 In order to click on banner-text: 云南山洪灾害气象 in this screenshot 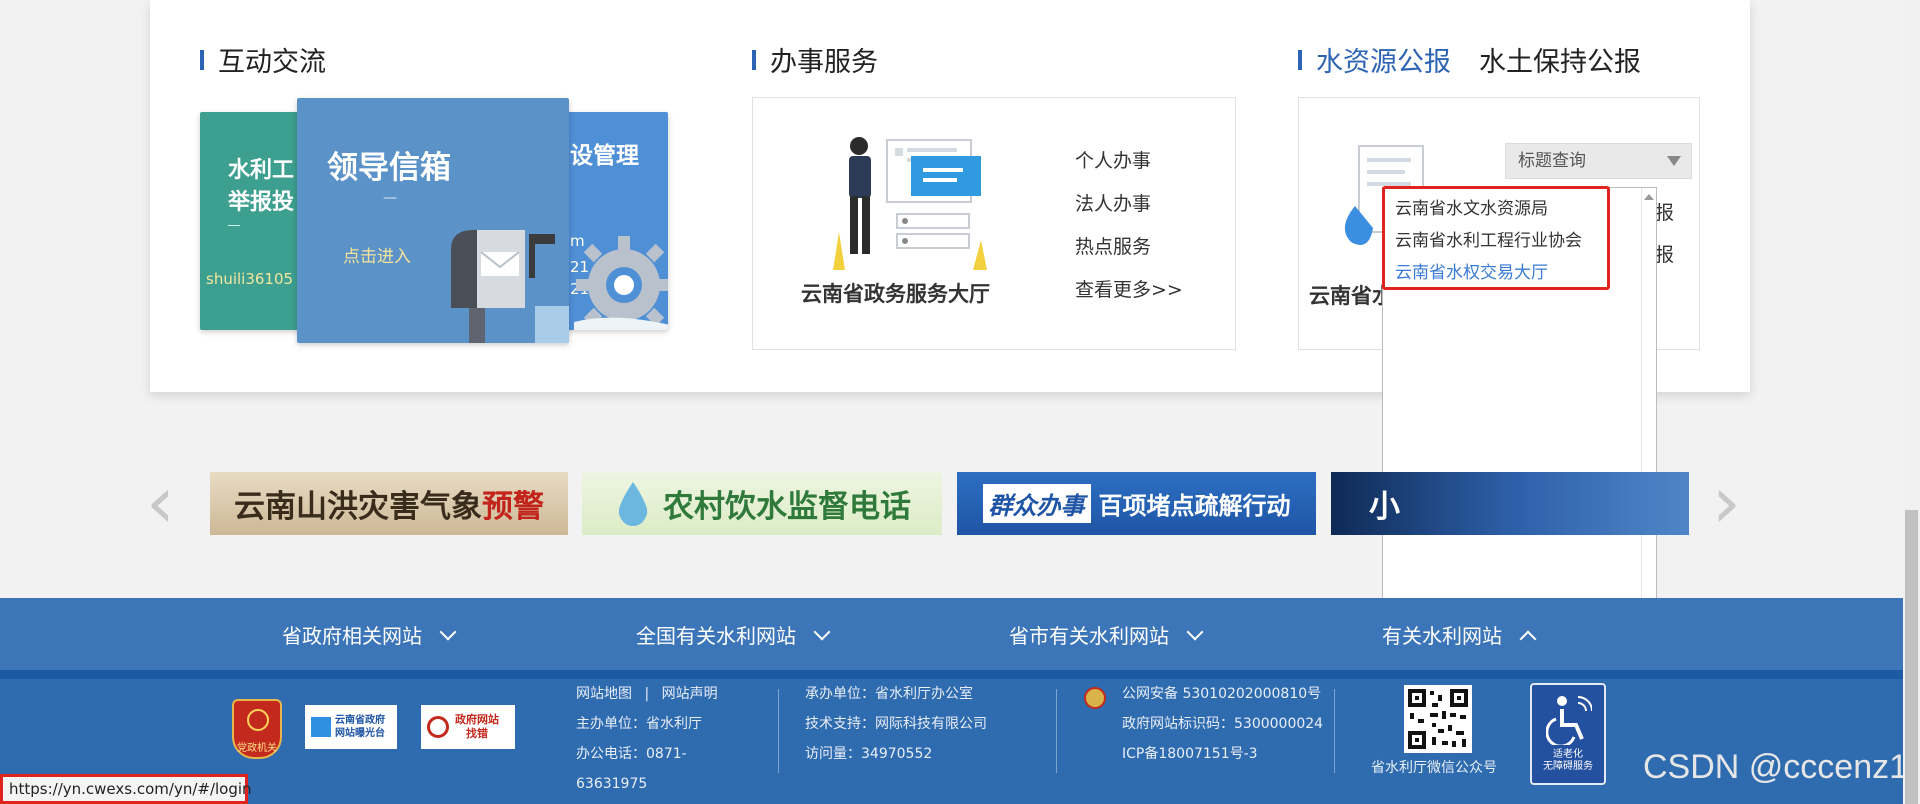, I will do `click(358, 507)`.